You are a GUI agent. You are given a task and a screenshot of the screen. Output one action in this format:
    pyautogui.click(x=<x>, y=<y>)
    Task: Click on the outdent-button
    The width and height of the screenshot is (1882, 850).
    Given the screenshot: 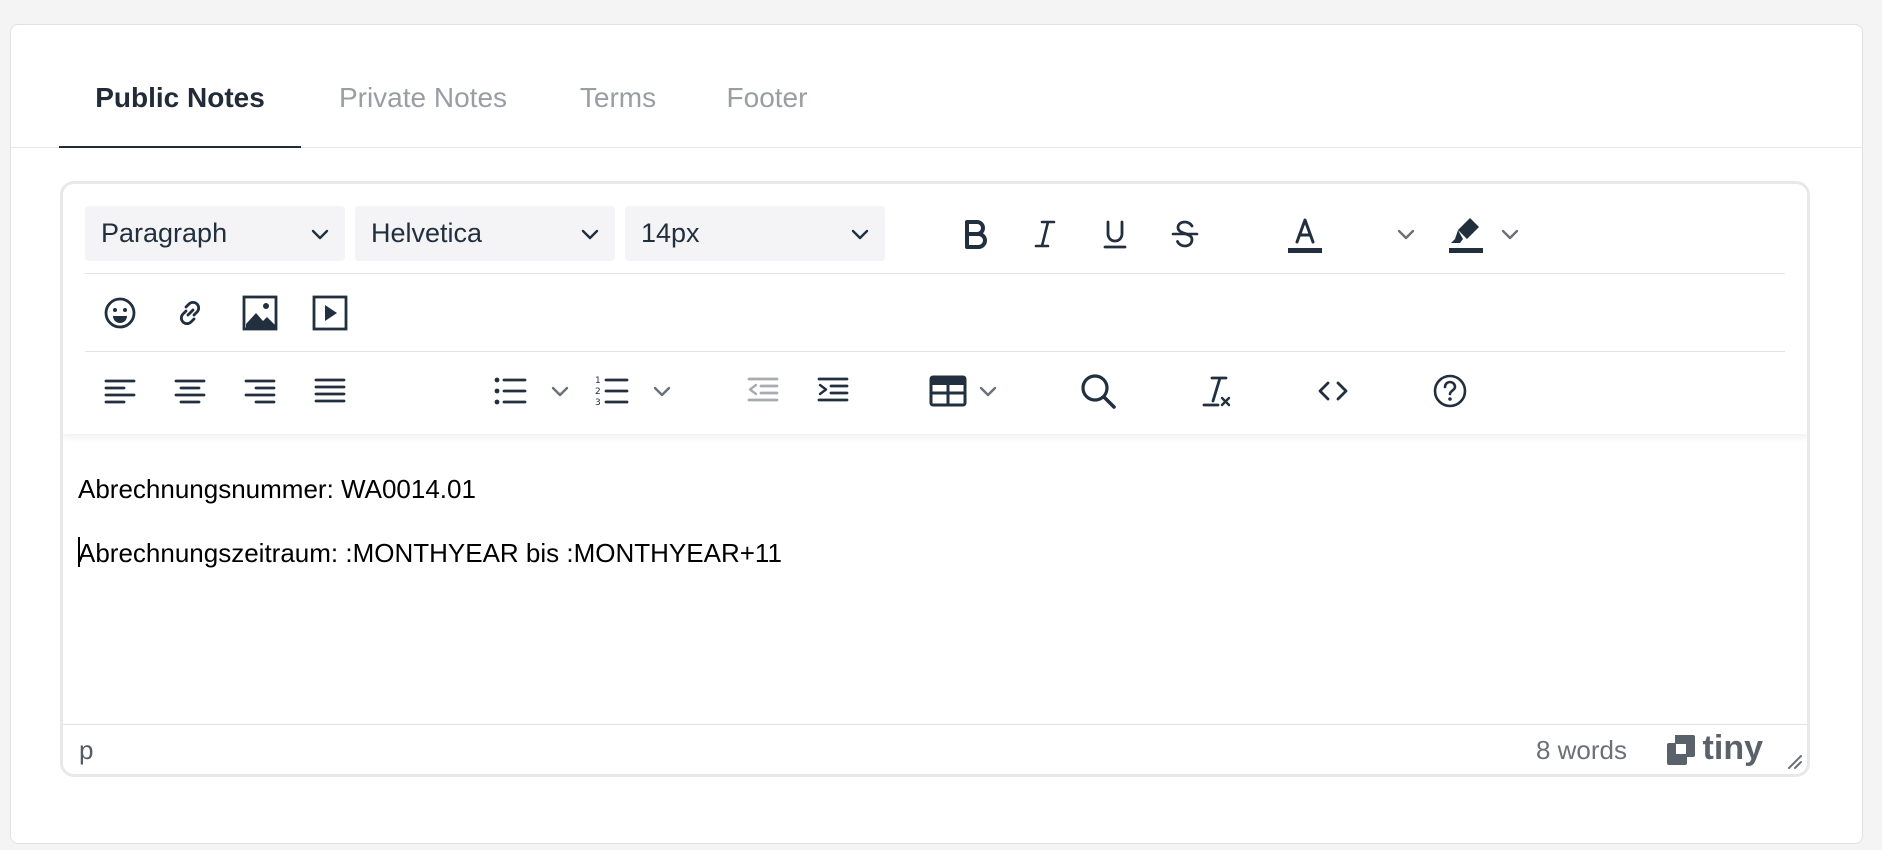 What is the action you would take?
    pyautogui.click(x=763, y=391)
    